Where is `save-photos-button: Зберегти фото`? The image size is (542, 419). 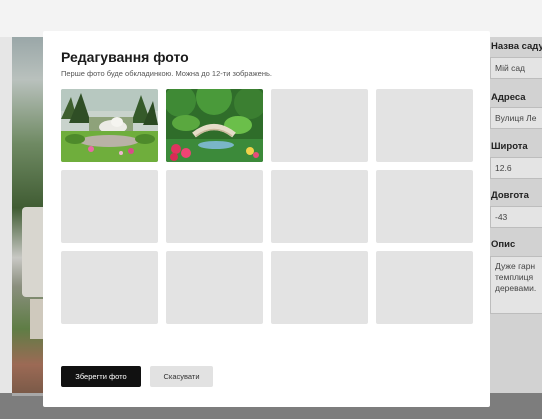
save-photos-button: Зберегти фото is located at coordinates (101, 376).